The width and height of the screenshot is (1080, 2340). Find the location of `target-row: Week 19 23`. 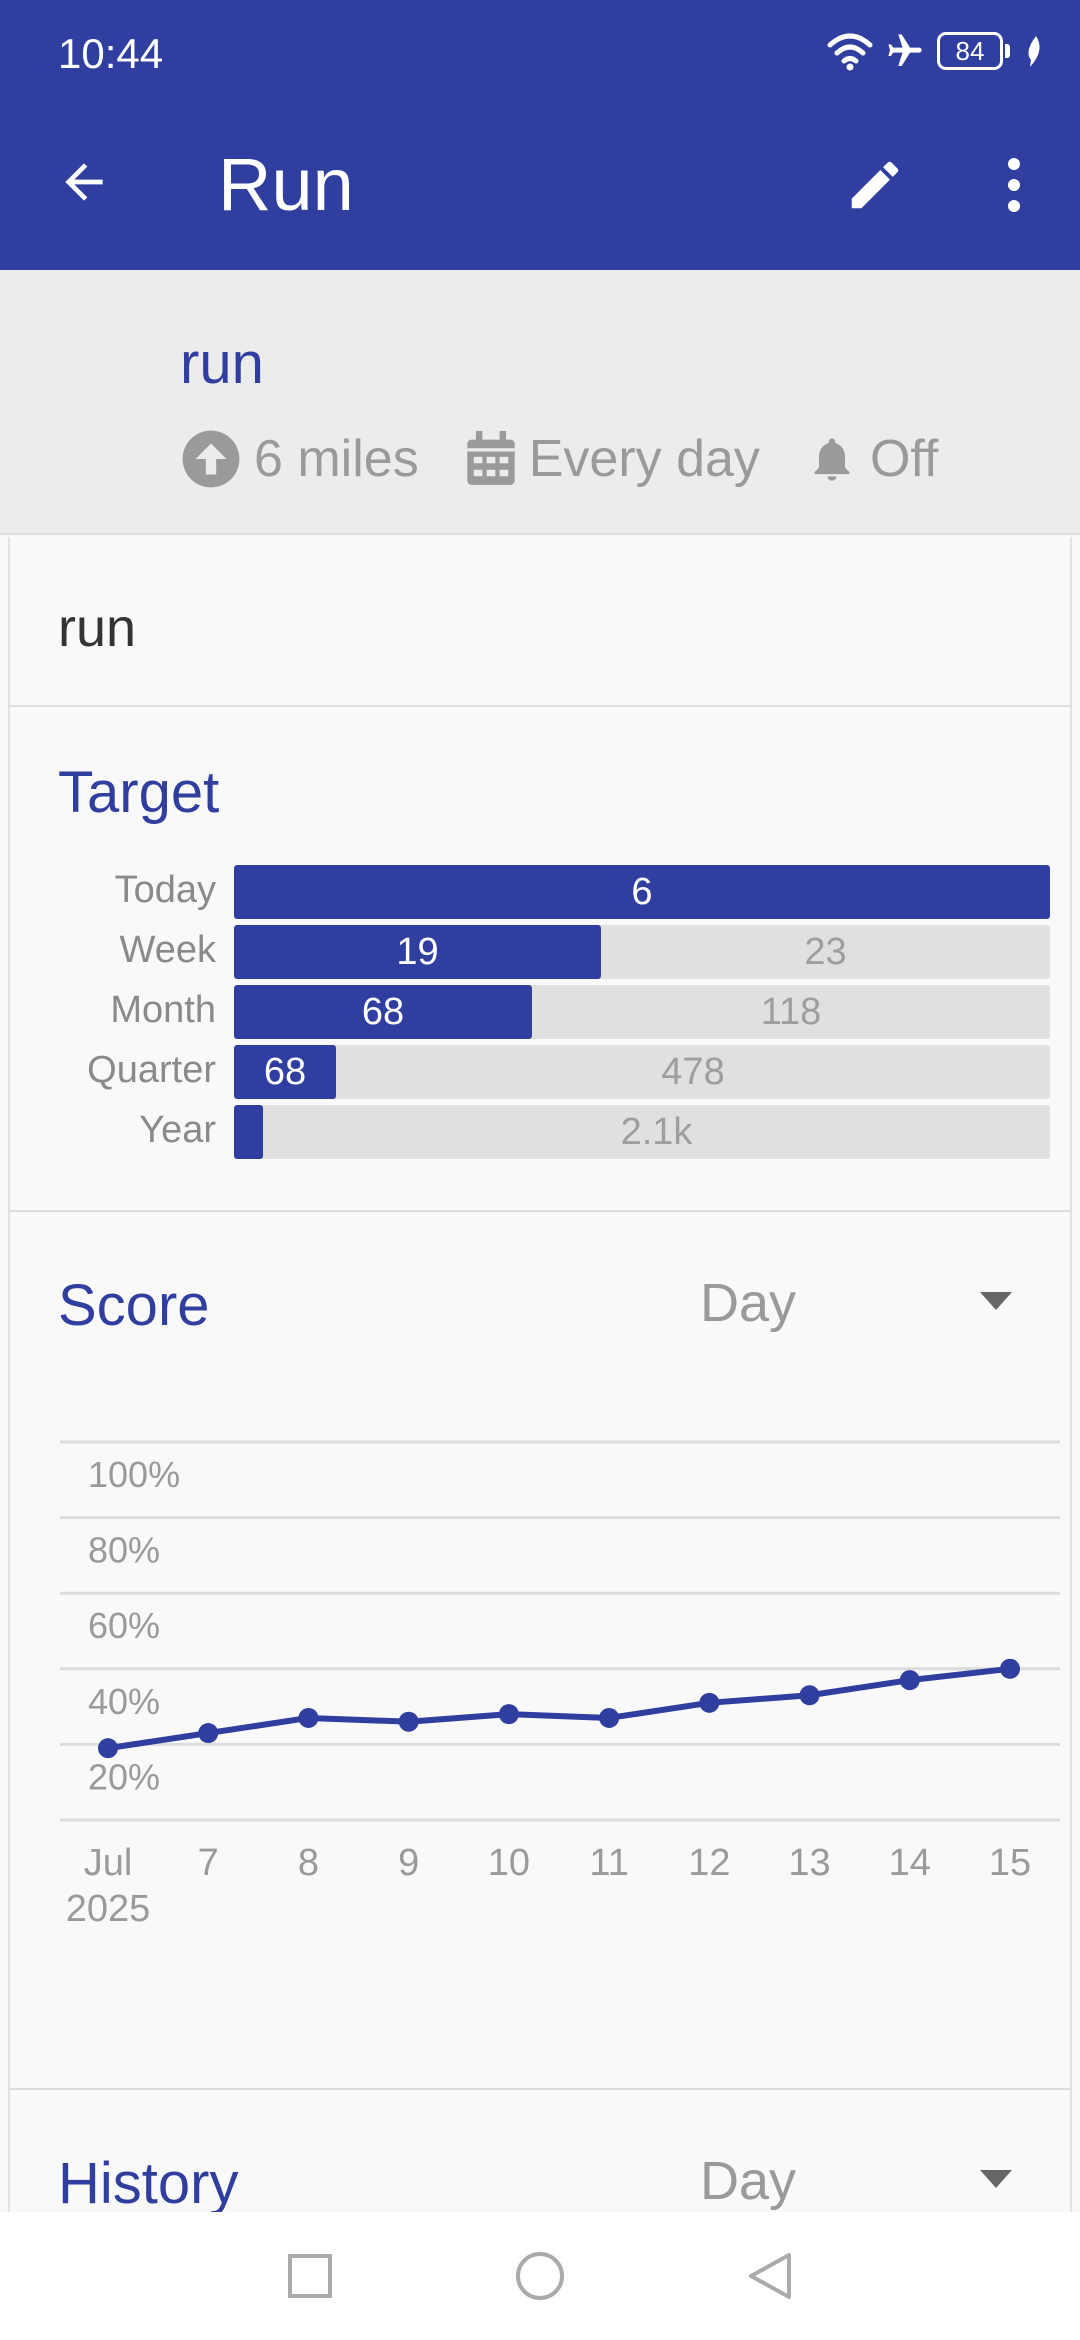

target-row: Week 19 23 is located at coordinates (542, 955).